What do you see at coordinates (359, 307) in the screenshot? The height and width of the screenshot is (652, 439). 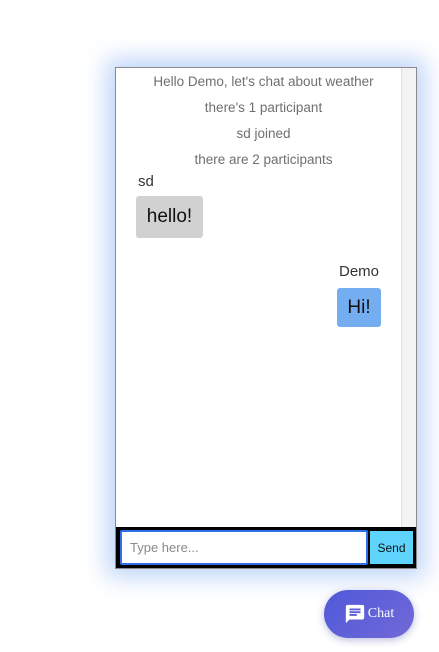 I see `message-bubble-outgoing: Hi!` at bounding box center [359, 307].